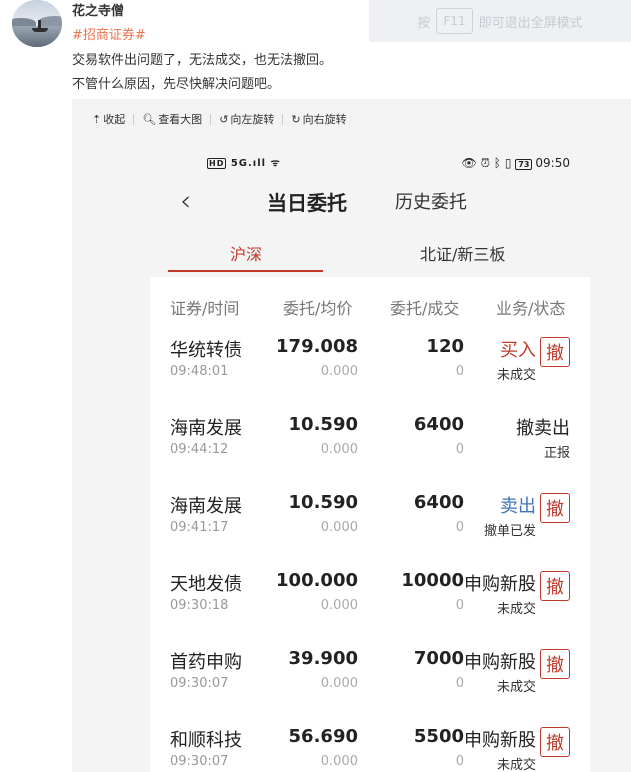 The width and height of the screenshot is (631, 772). I want to click on status-bar: HD 5G.ıll ᯤ 👁︎ ⏰︎ ᛒ ▯ 73 09:50, so click(370, 159).